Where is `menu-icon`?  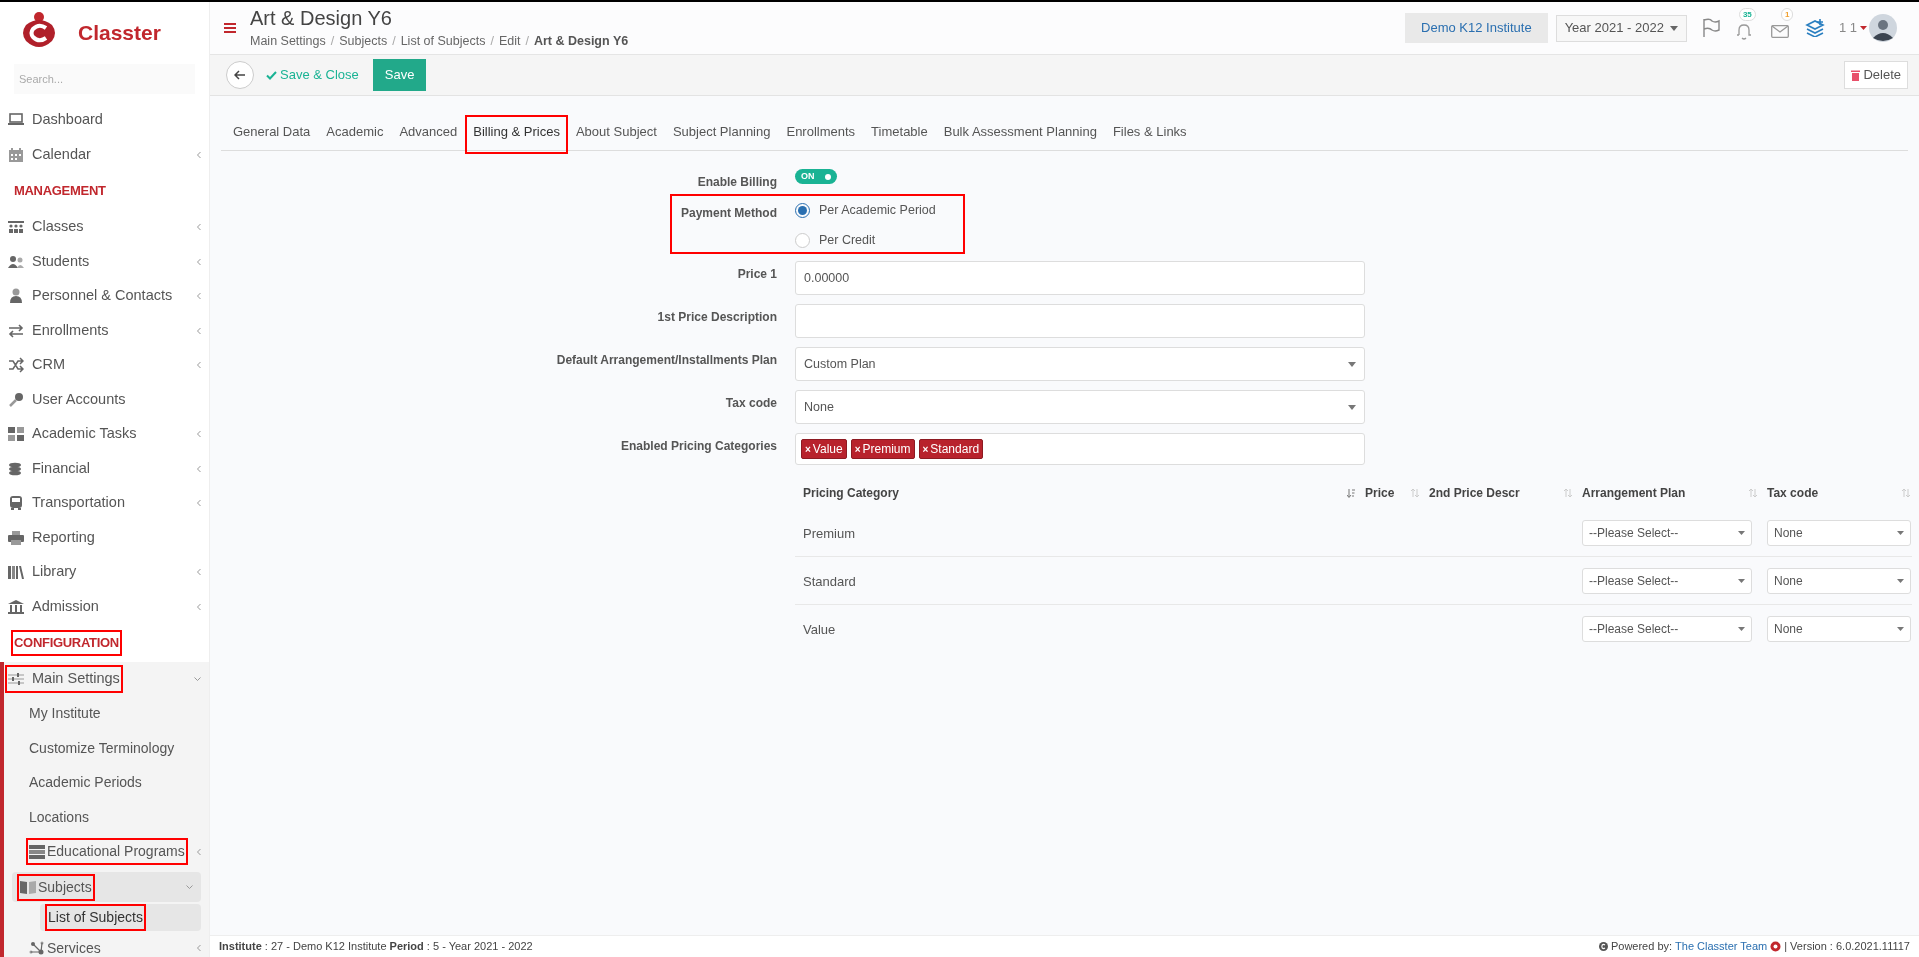
menu-icon is located at coordinates (230, 28).